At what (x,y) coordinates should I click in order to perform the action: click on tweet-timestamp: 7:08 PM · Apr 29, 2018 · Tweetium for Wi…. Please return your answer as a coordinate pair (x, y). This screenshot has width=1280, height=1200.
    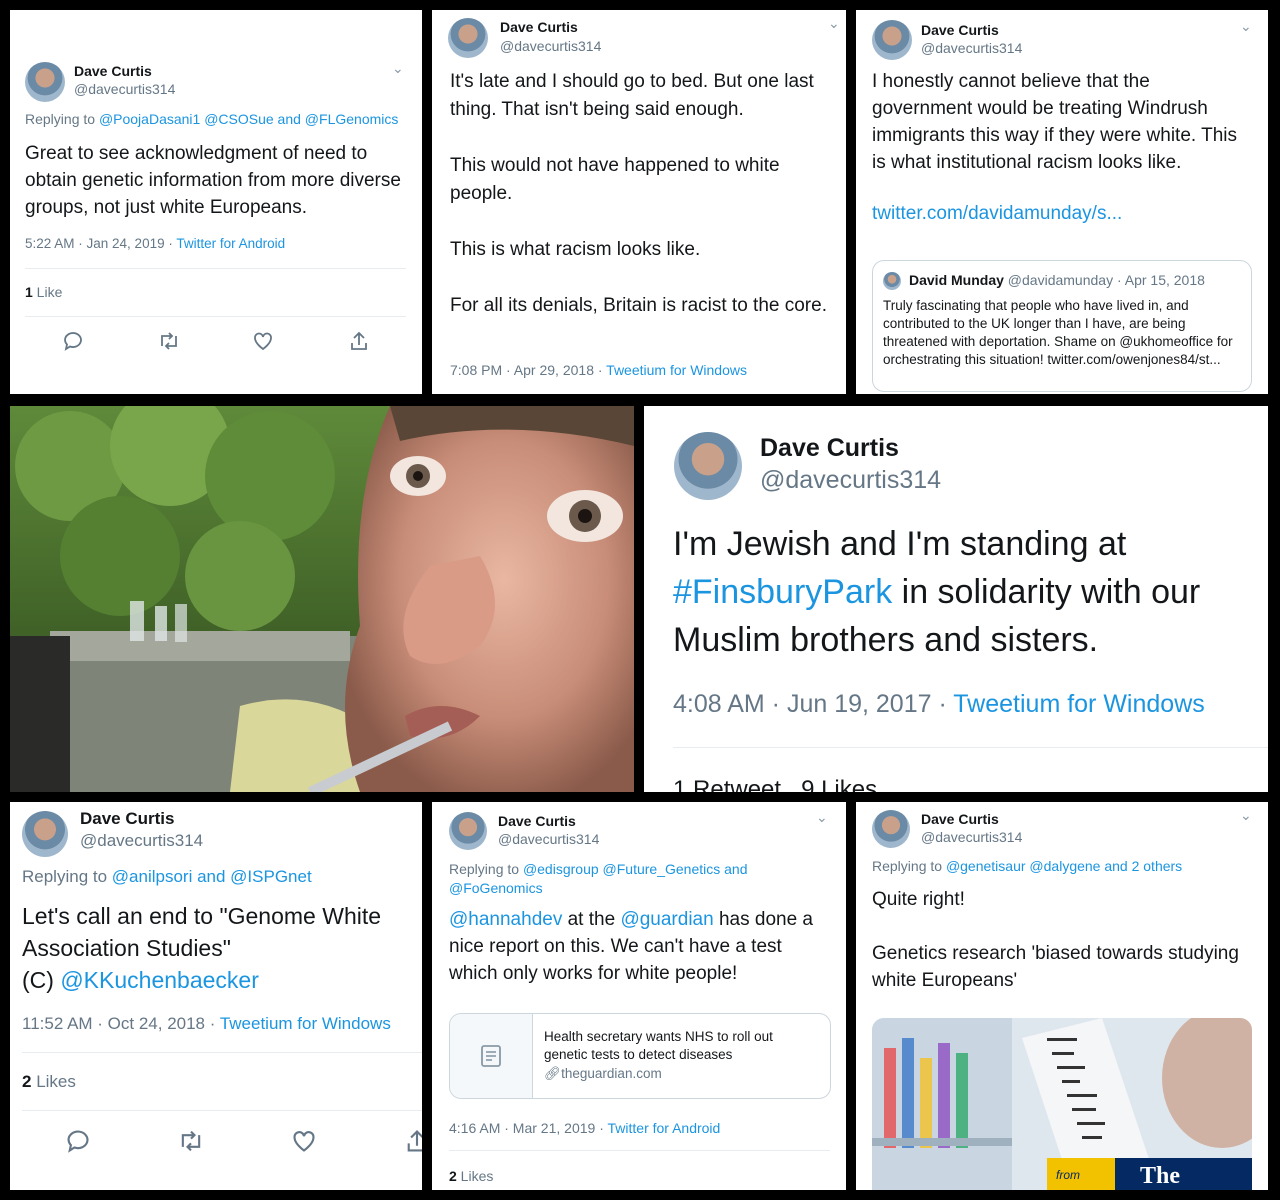
    Looking at the image, I should click on (598, 370).